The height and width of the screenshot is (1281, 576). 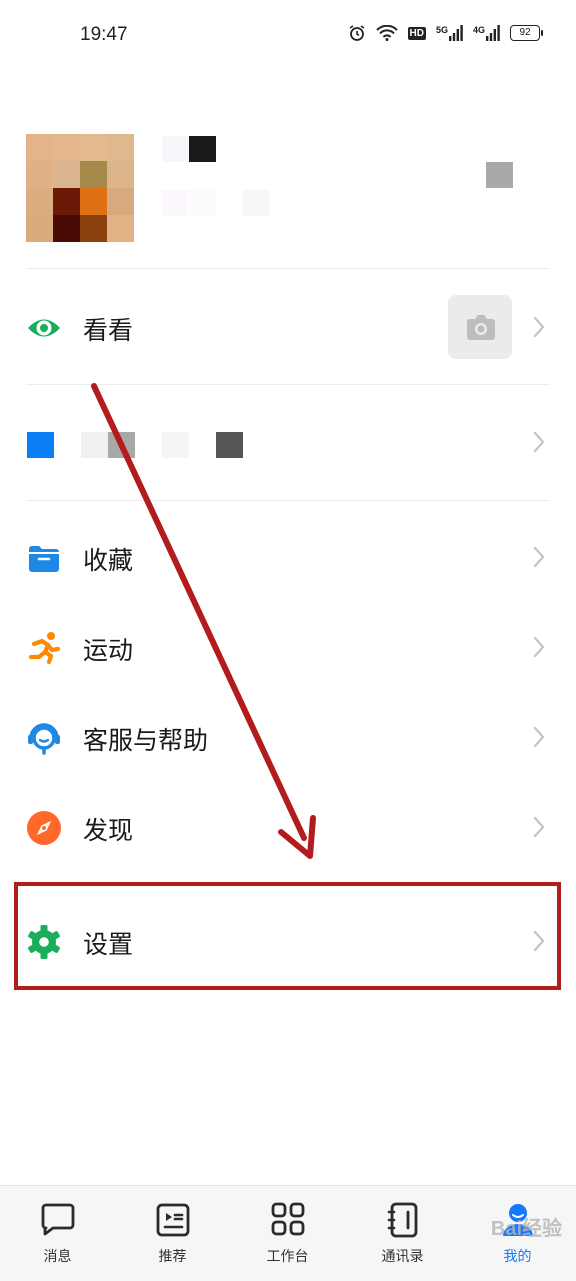 I want to click on address-book-icon, so click(x=402, y=1220).